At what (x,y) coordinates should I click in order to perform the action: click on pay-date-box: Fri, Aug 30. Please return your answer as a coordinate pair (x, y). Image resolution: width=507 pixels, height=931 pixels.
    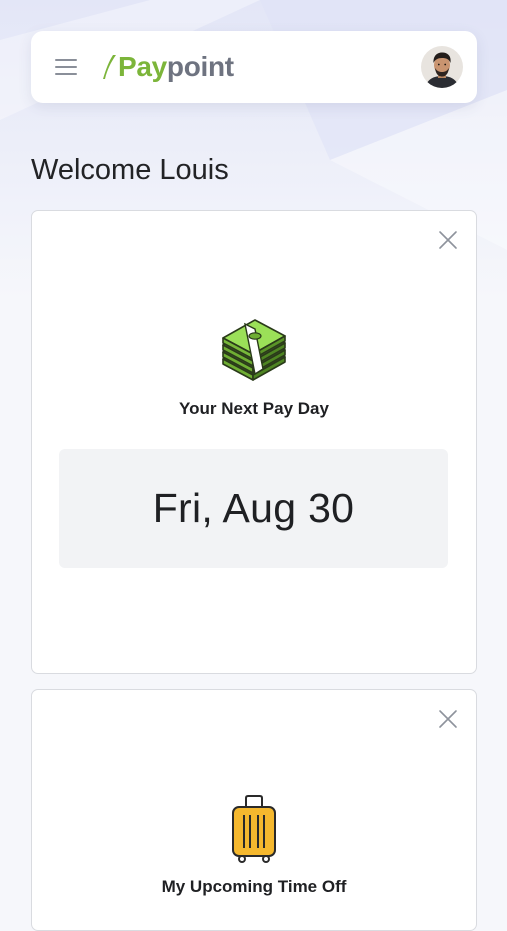
    Looking at the image, I should click on (253, 508).